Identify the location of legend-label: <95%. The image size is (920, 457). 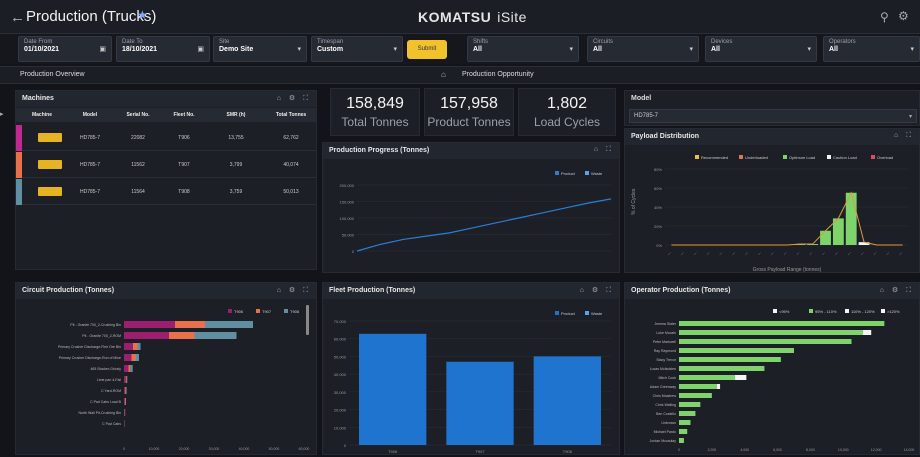
(784, 311).